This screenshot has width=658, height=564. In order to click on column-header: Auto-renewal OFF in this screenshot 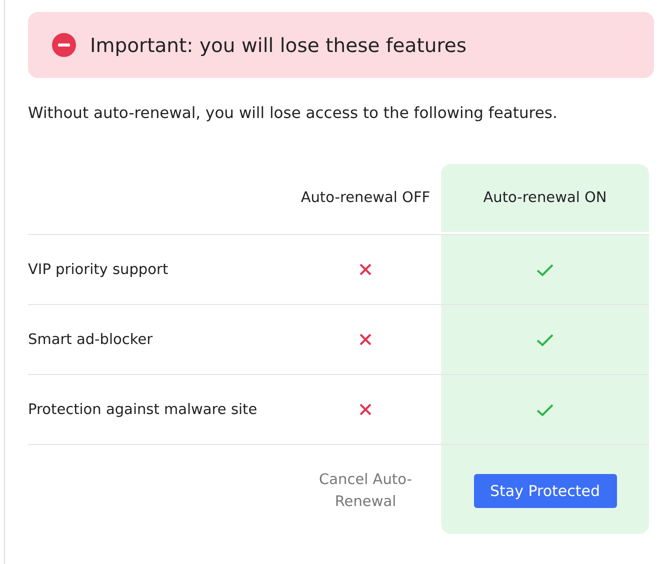, I will do `click(365, 198)`.